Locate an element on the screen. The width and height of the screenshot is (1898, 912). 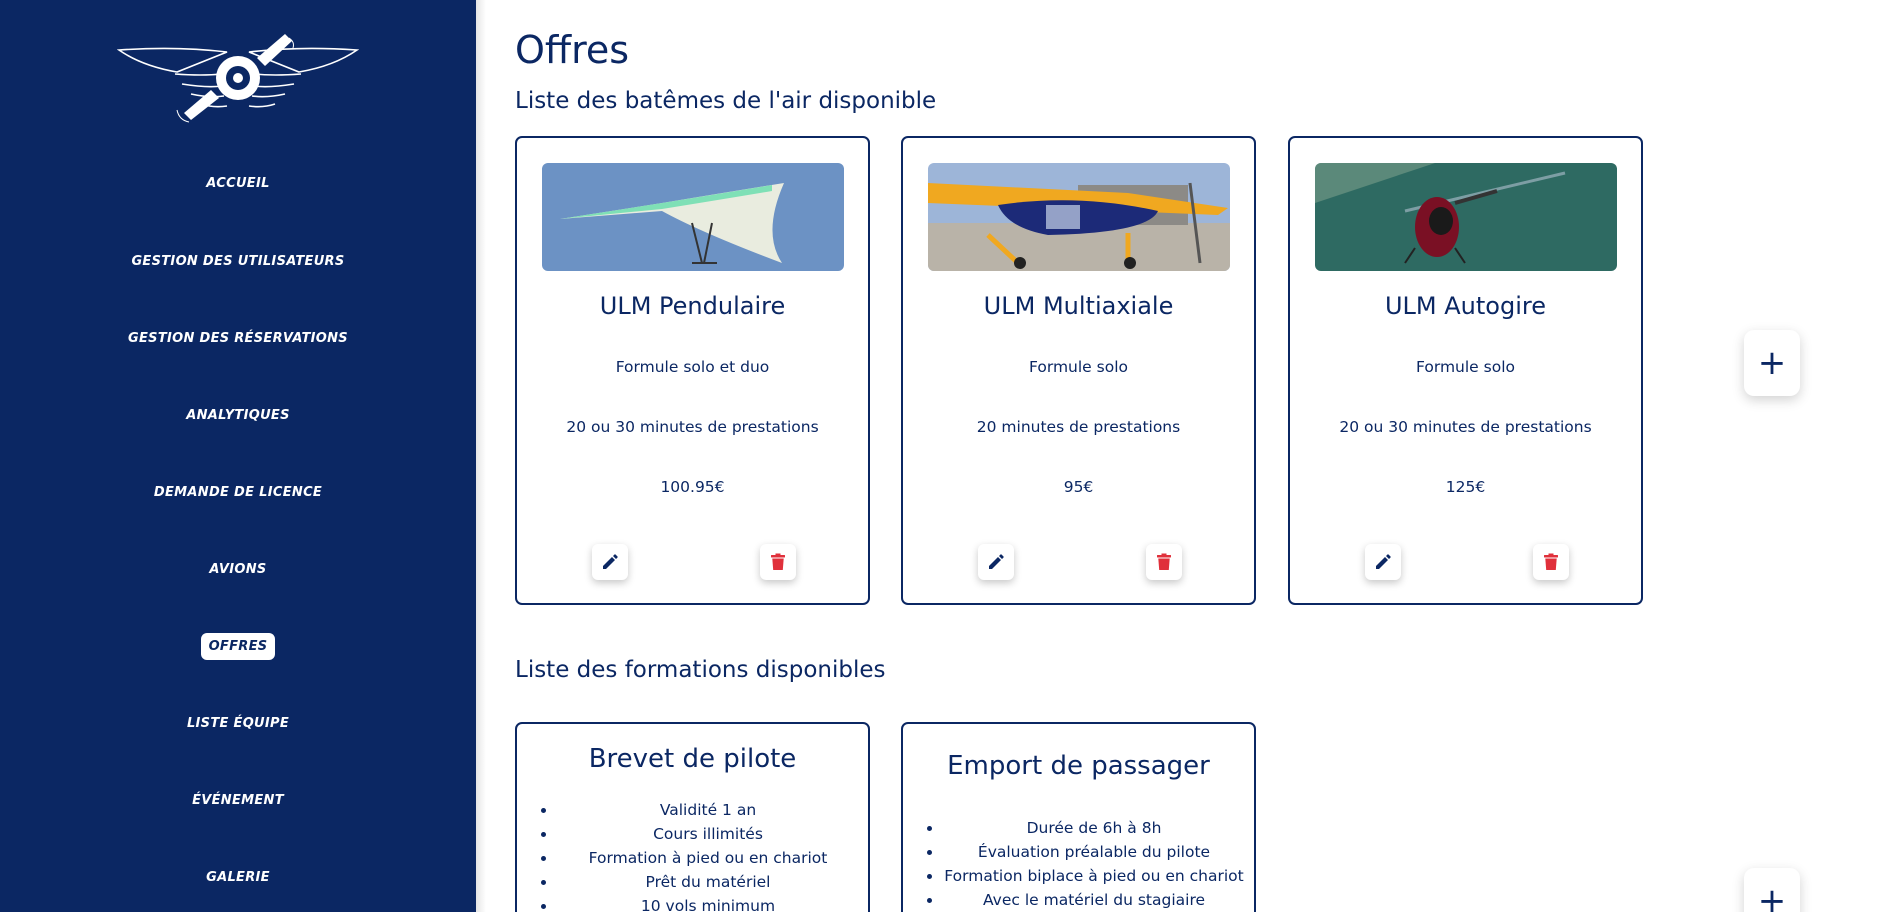
sidebar-item-liste-equipe: LISTE ÉQUIPE is located at coordinates (238, 723).